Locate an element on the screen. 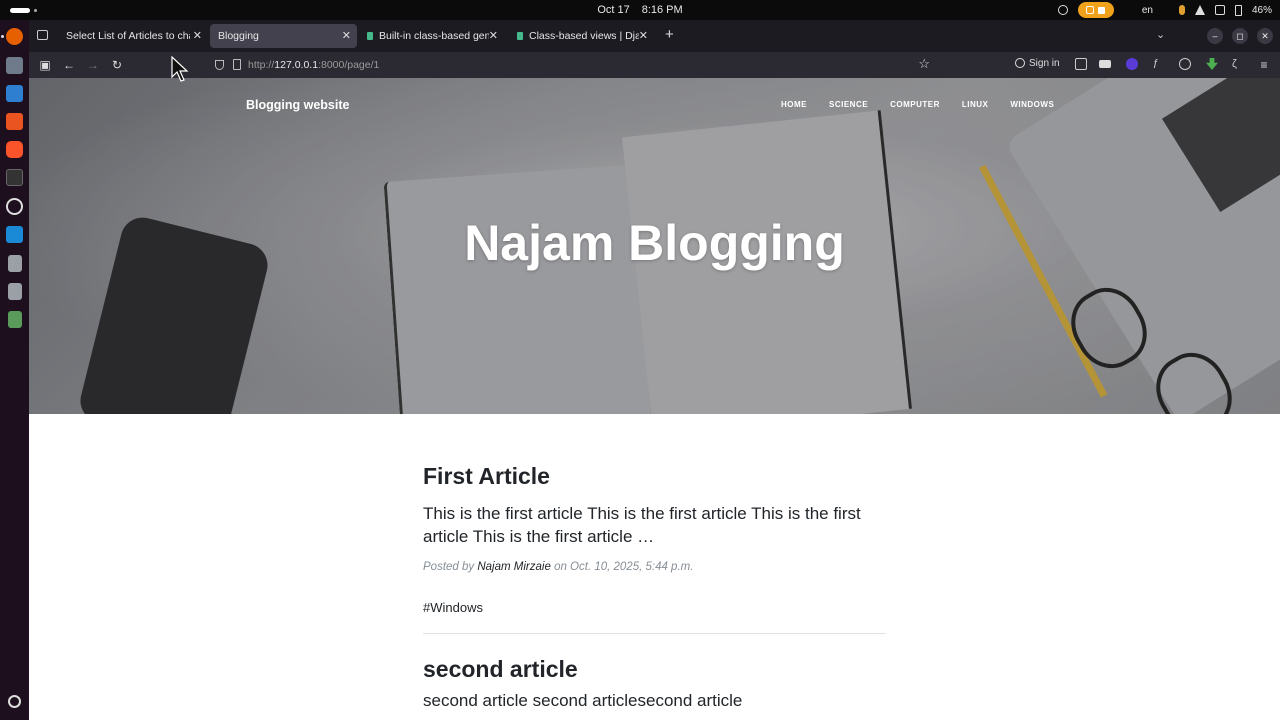 This screenshot has width=1280, height=720. tab-class-based-views: Class-based views | Djang ✕ is located at coordinates (581, 36).